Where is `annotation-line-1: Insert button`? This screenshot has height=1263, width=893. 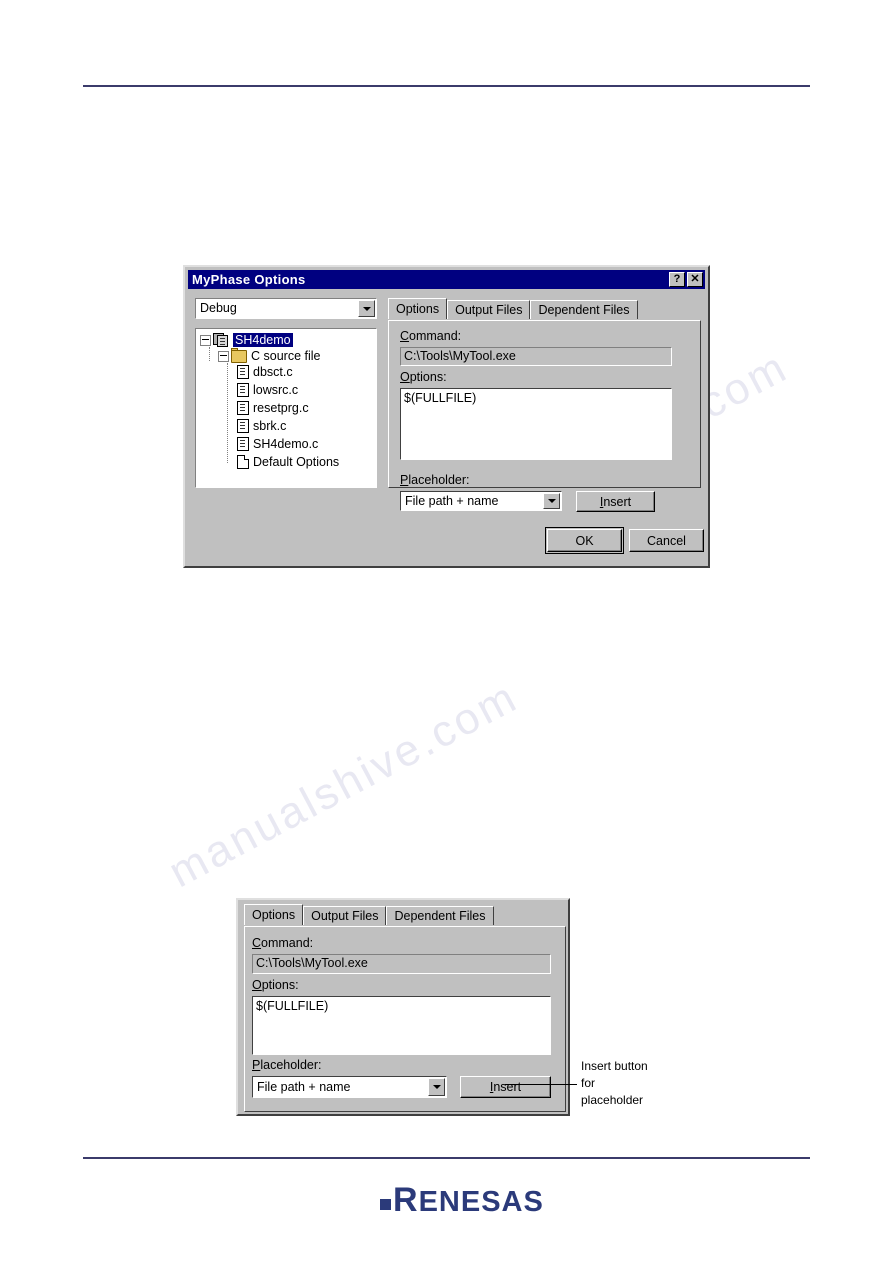
annotation-line-1: Insert button is located at coordinates (614, 1066).